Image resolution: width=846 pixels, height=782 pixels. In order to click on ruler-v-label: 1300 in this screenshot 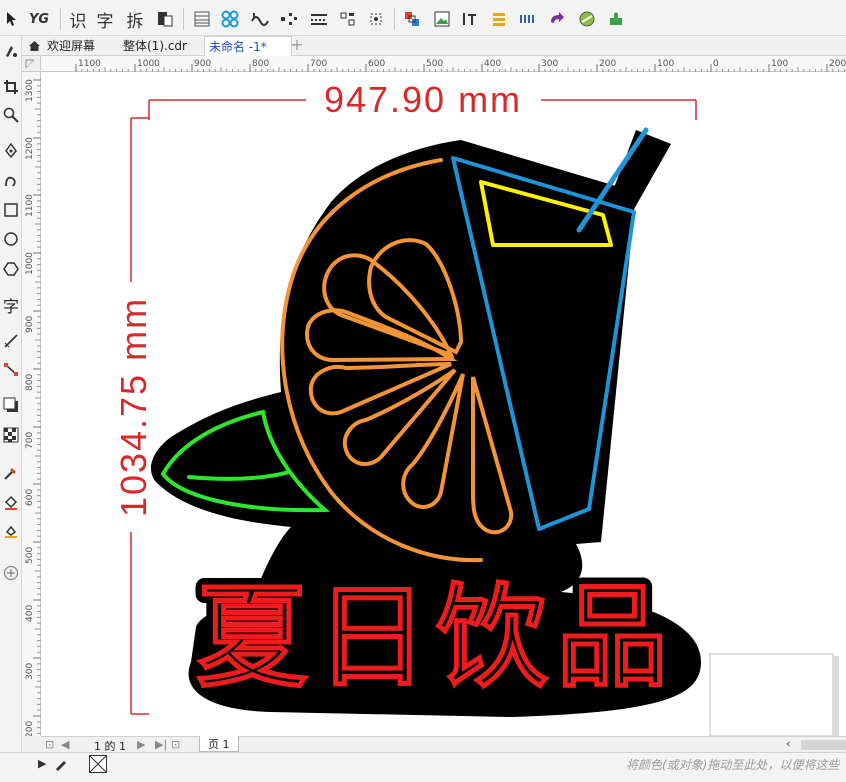, I will do `click(30, 90)`.